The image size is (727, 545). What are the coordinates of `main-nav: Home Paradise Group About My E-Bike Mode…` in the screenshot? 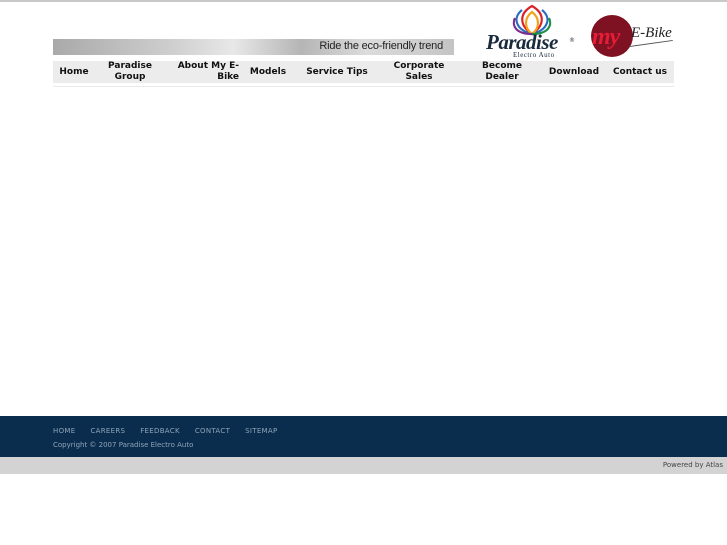 It's located at (363, 72).